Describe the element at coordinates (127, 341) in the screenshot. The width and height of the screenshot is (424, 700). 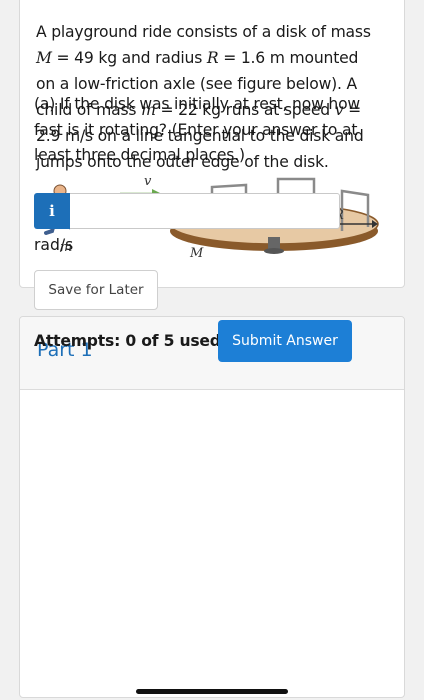
I see `attempts-counter: Attempts: 0 of 5 used` at that location.